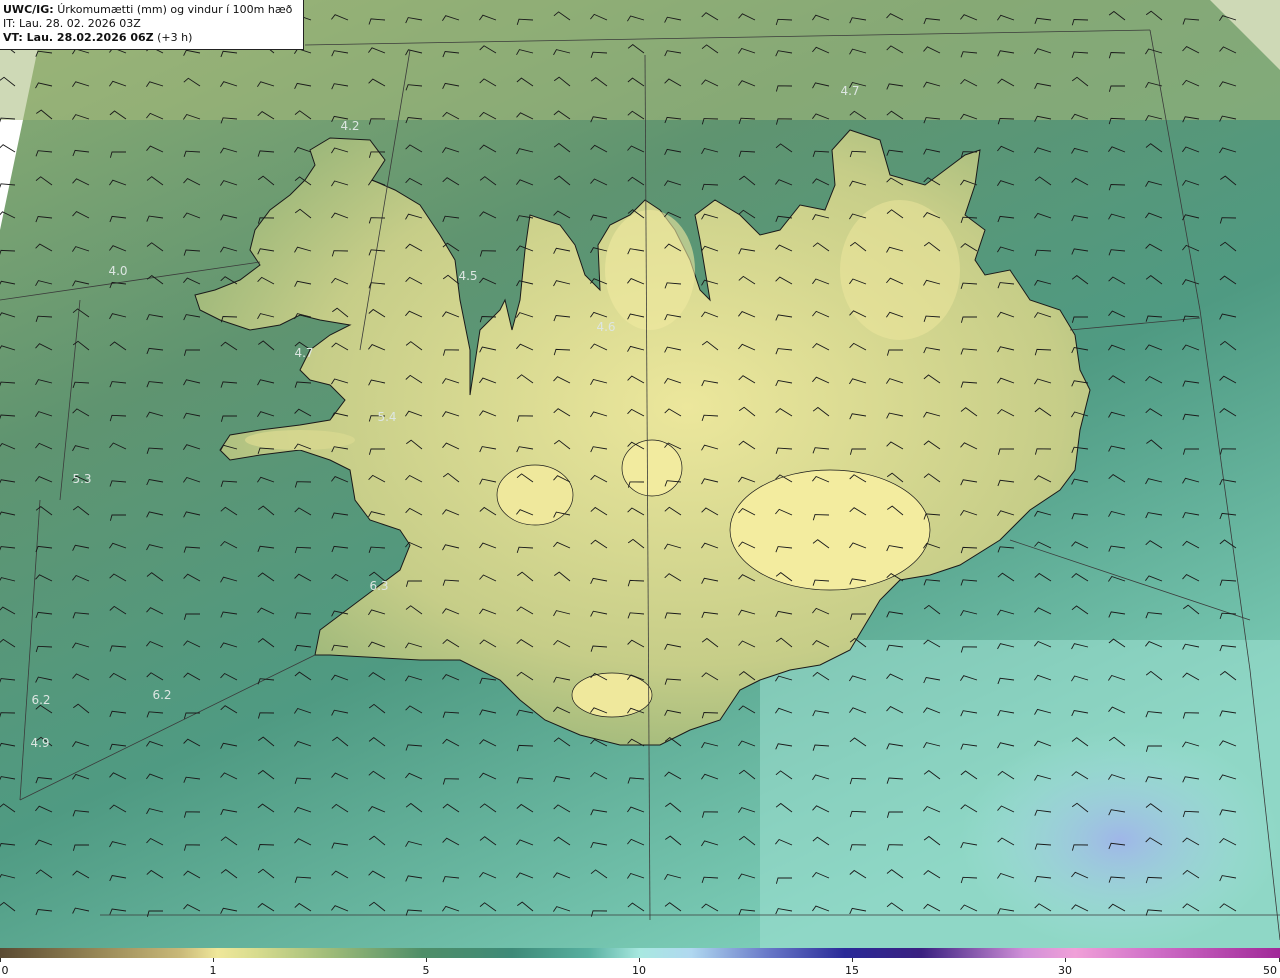 This screenshot has width=1280, height=978. What do you see at coordinates (387, 417) in the screenshot?
I see `map-value-label: 5.4` at bounding box center [387, 417].